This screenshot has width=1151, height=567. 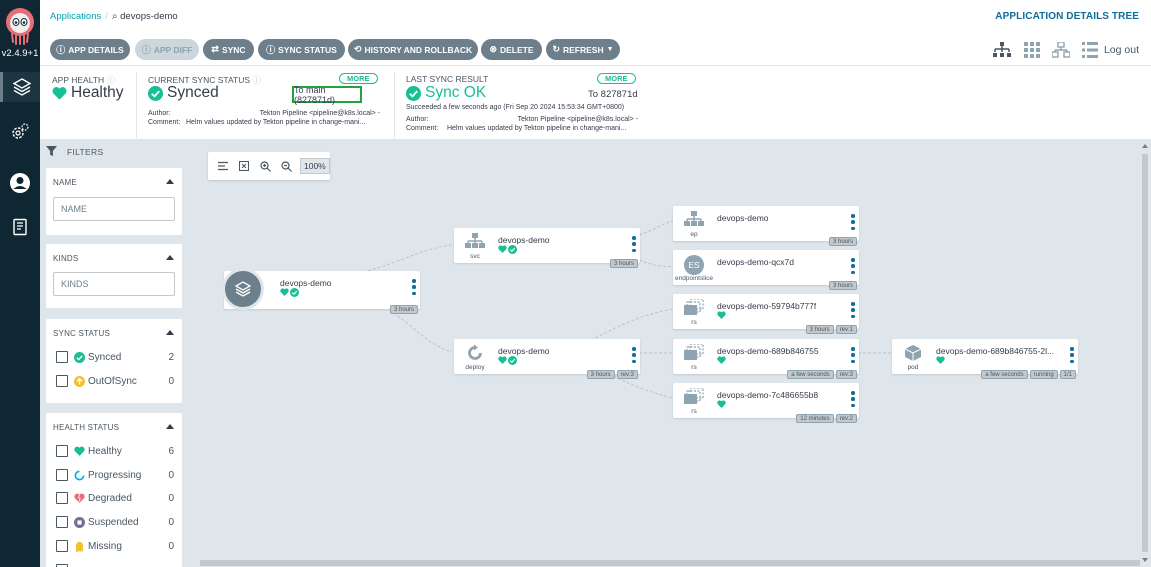 What do you see at coordinates (115, 498) in the screenshot?
I see `filter-degraded: Degraded 0` at bounding box center [115, 498].